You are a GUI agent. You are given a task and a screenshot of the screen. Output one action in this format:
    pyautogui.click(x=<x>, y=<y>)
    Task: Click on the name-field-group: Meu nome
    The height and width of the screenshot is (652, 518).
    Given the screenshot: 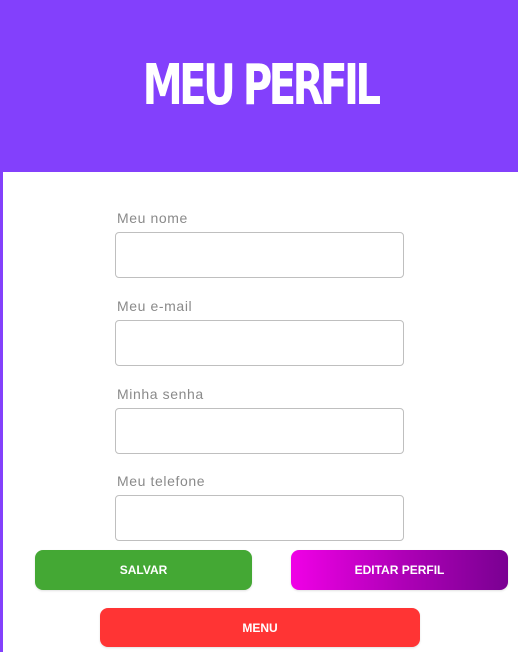 What is the action you would take?
    pyautogui.click(x=259, y=244)
    